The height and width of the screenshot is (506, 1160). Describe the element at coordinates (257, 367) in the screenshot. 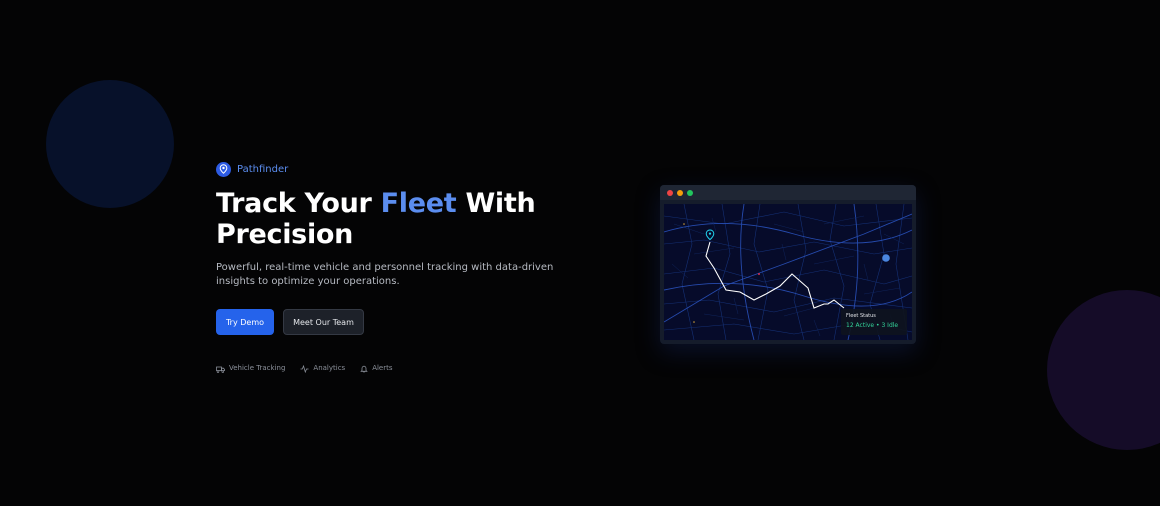

I see `feature-label: Vehicle Tracking` at that location.